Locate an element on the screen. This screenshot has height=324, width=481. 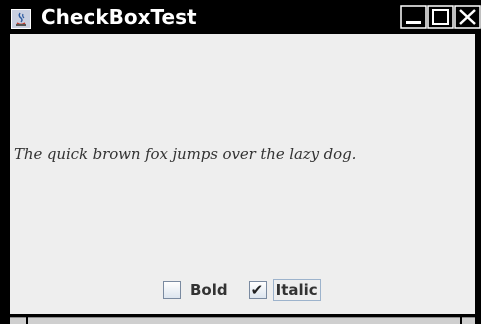
title-bar-buttons is located at coordinates (440, 17).